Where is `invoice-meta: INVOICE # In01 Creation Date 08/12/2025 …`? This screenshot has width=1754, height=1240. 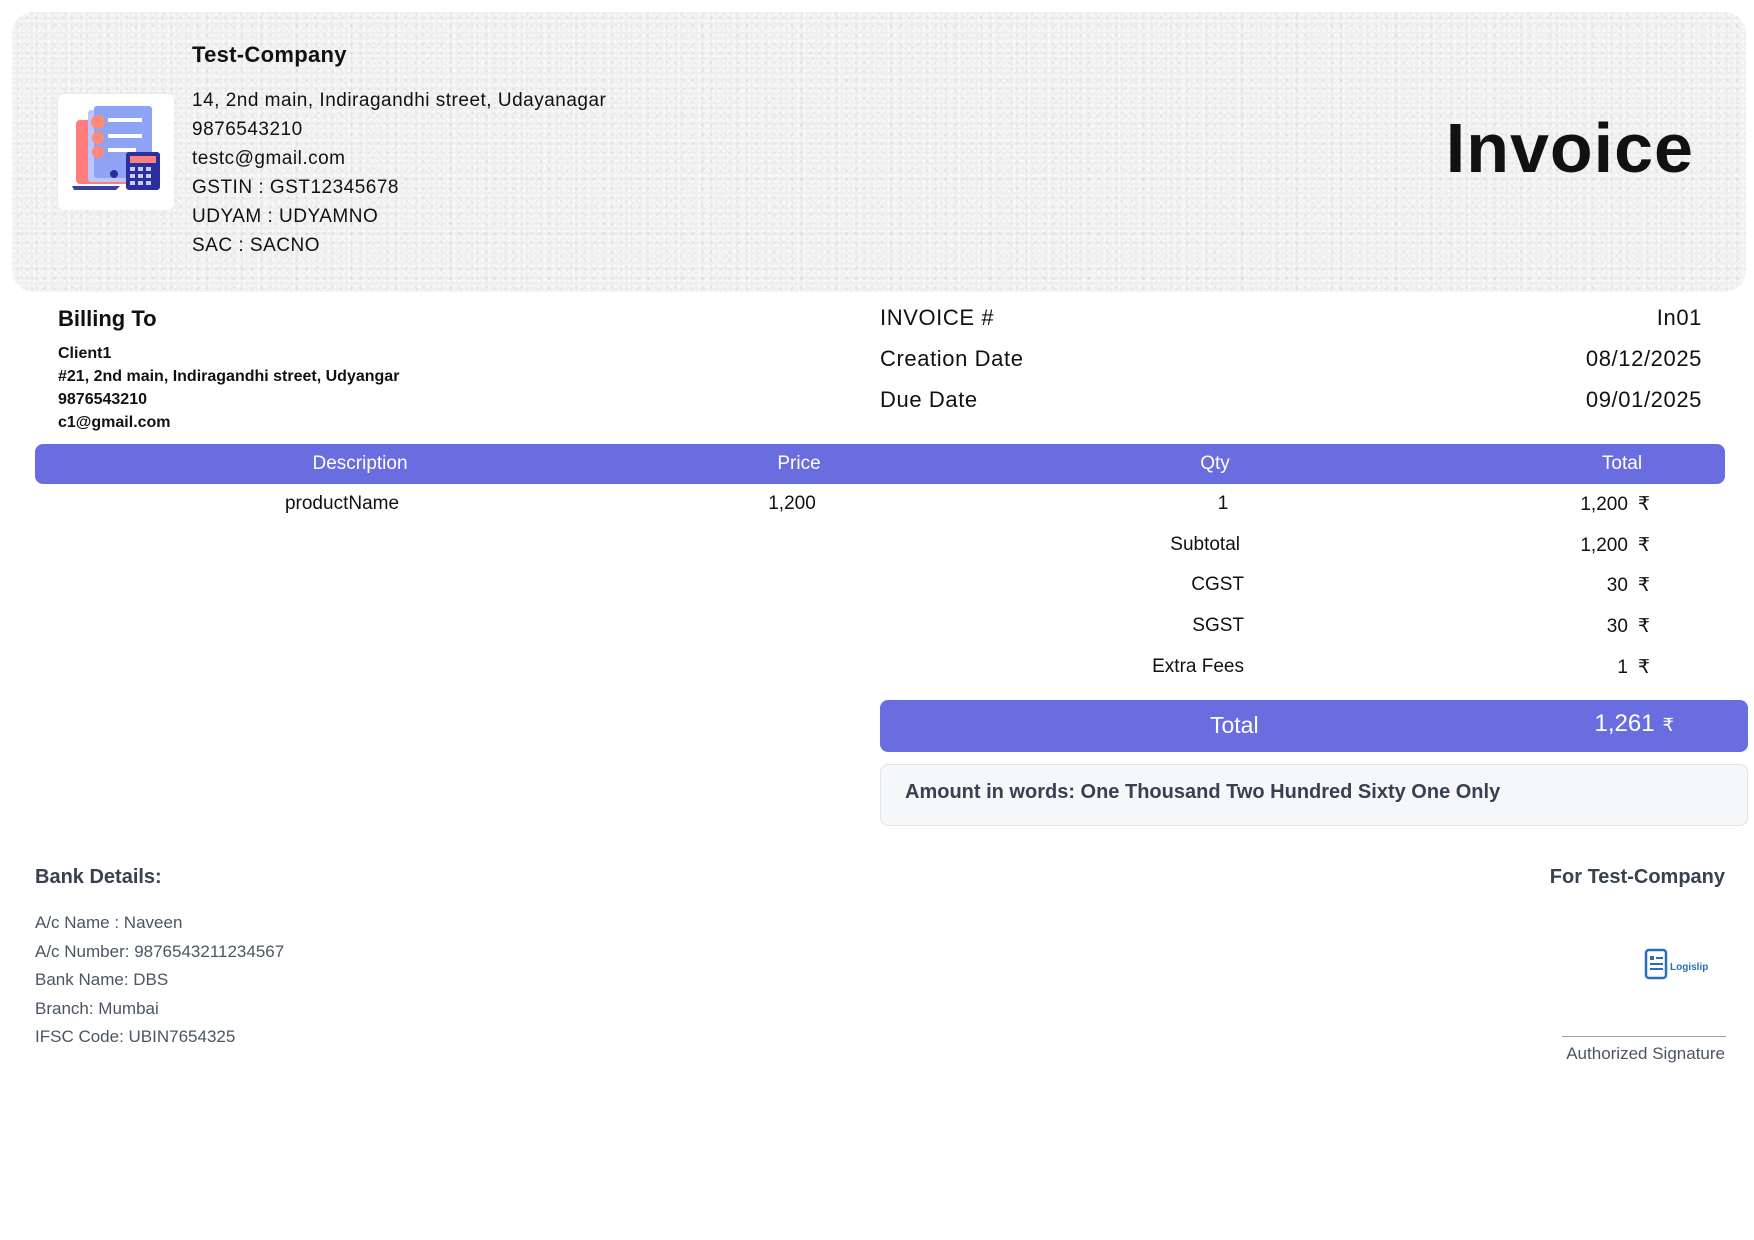
invoice-meta: INVOICE # In01 Creation Date 08/12/2025 … is located at coordinates (1291, 366).